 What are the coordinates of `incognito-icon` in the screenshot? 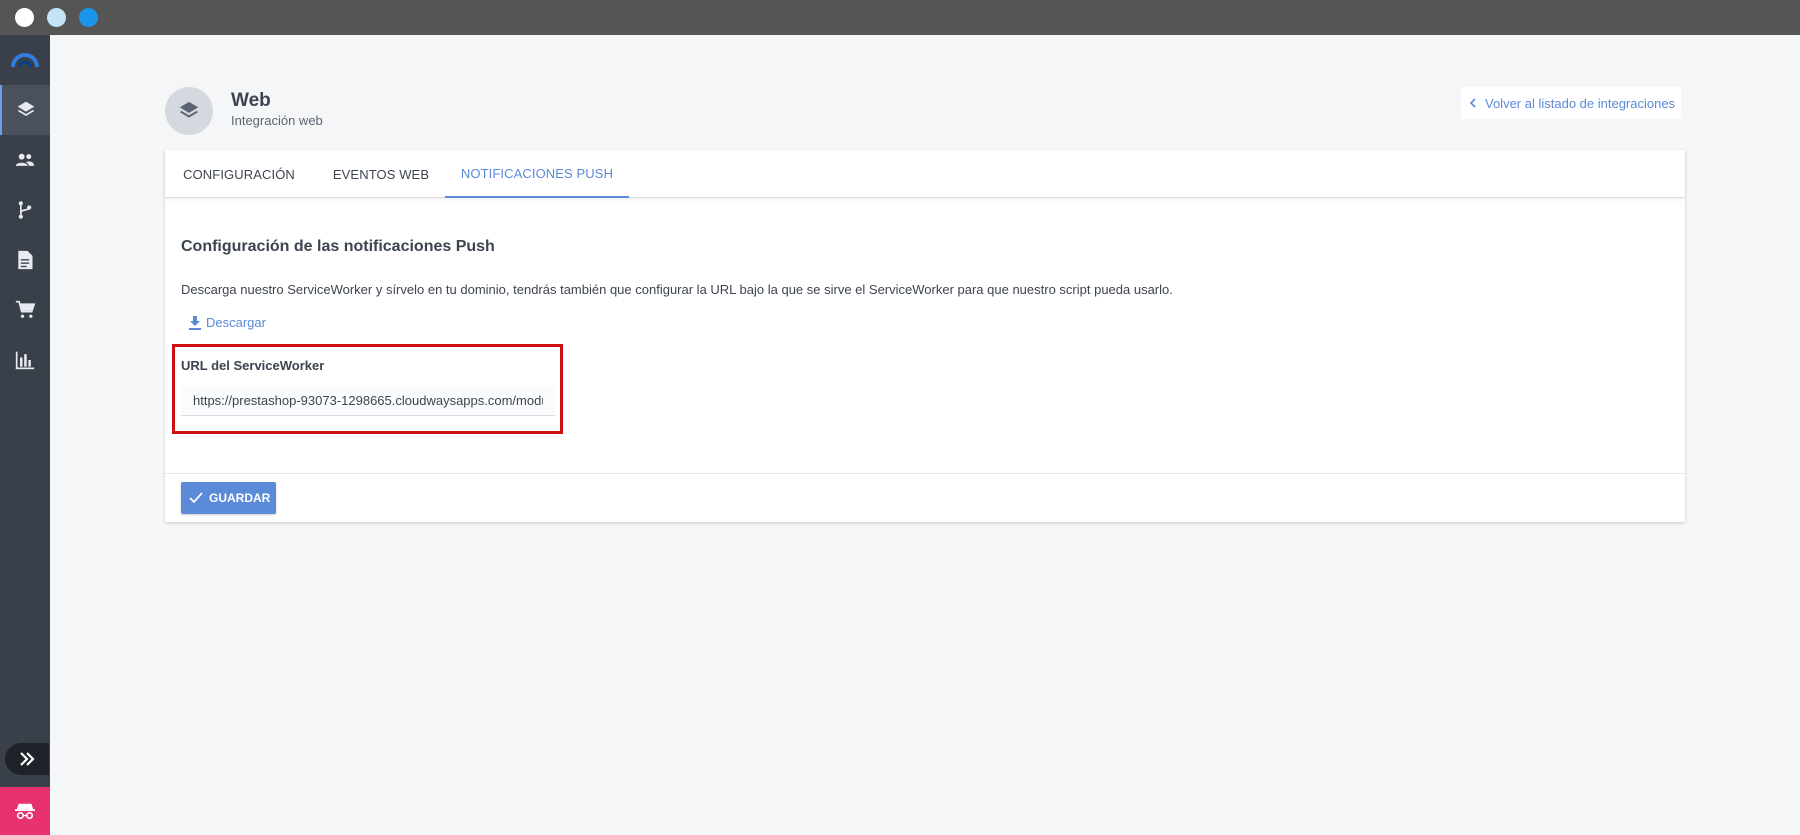 It's located at (25, 811).